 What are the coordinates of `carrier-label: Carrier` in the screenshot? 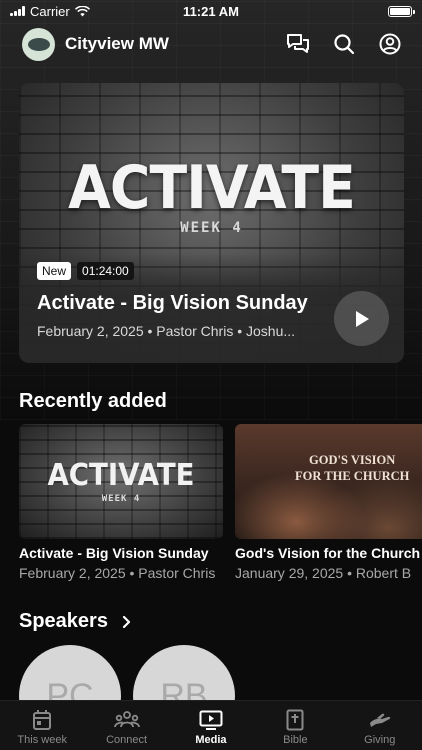 It's located at (50, 11).